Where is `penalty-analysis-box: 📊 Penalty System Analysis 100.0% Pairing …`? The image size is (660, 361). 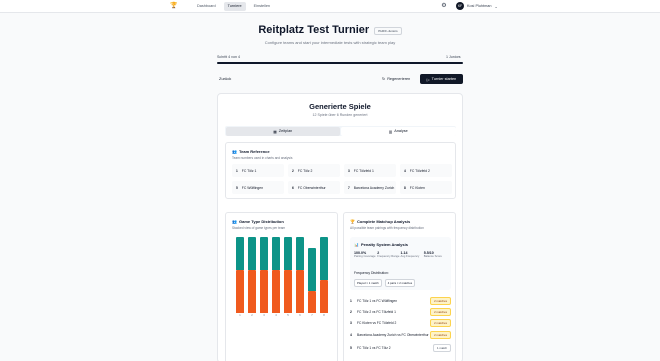 penalty-analysis-box: 📊 Penalty System Analysis 100.0% Pairing … is located at coordinates (400, 263).